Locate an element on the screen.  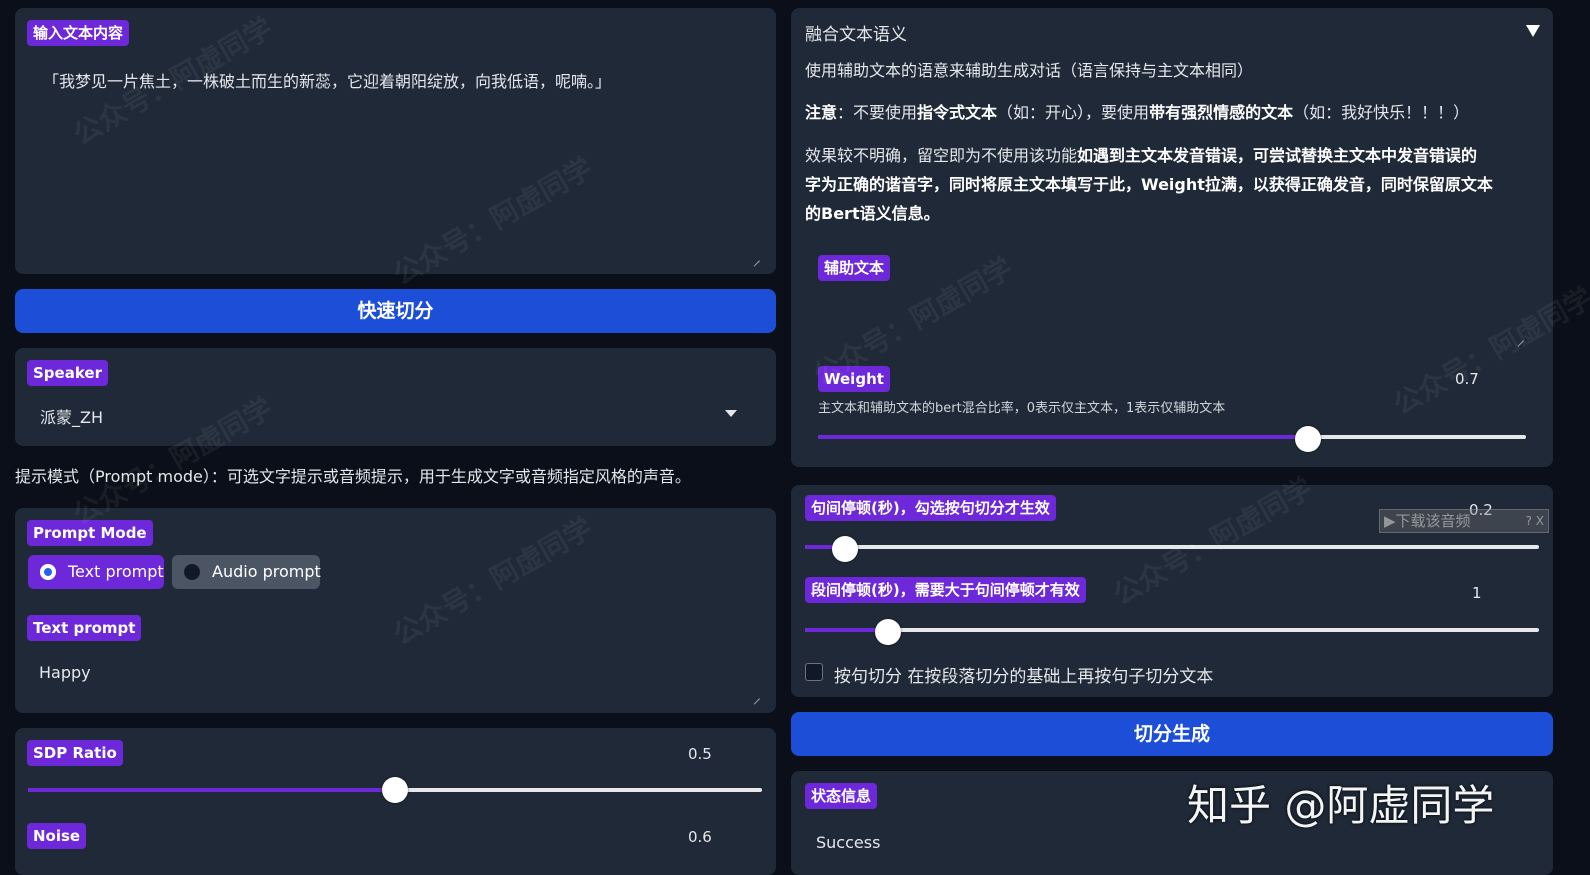
sentence-split-checkbox is located at coordinates (814, 672).